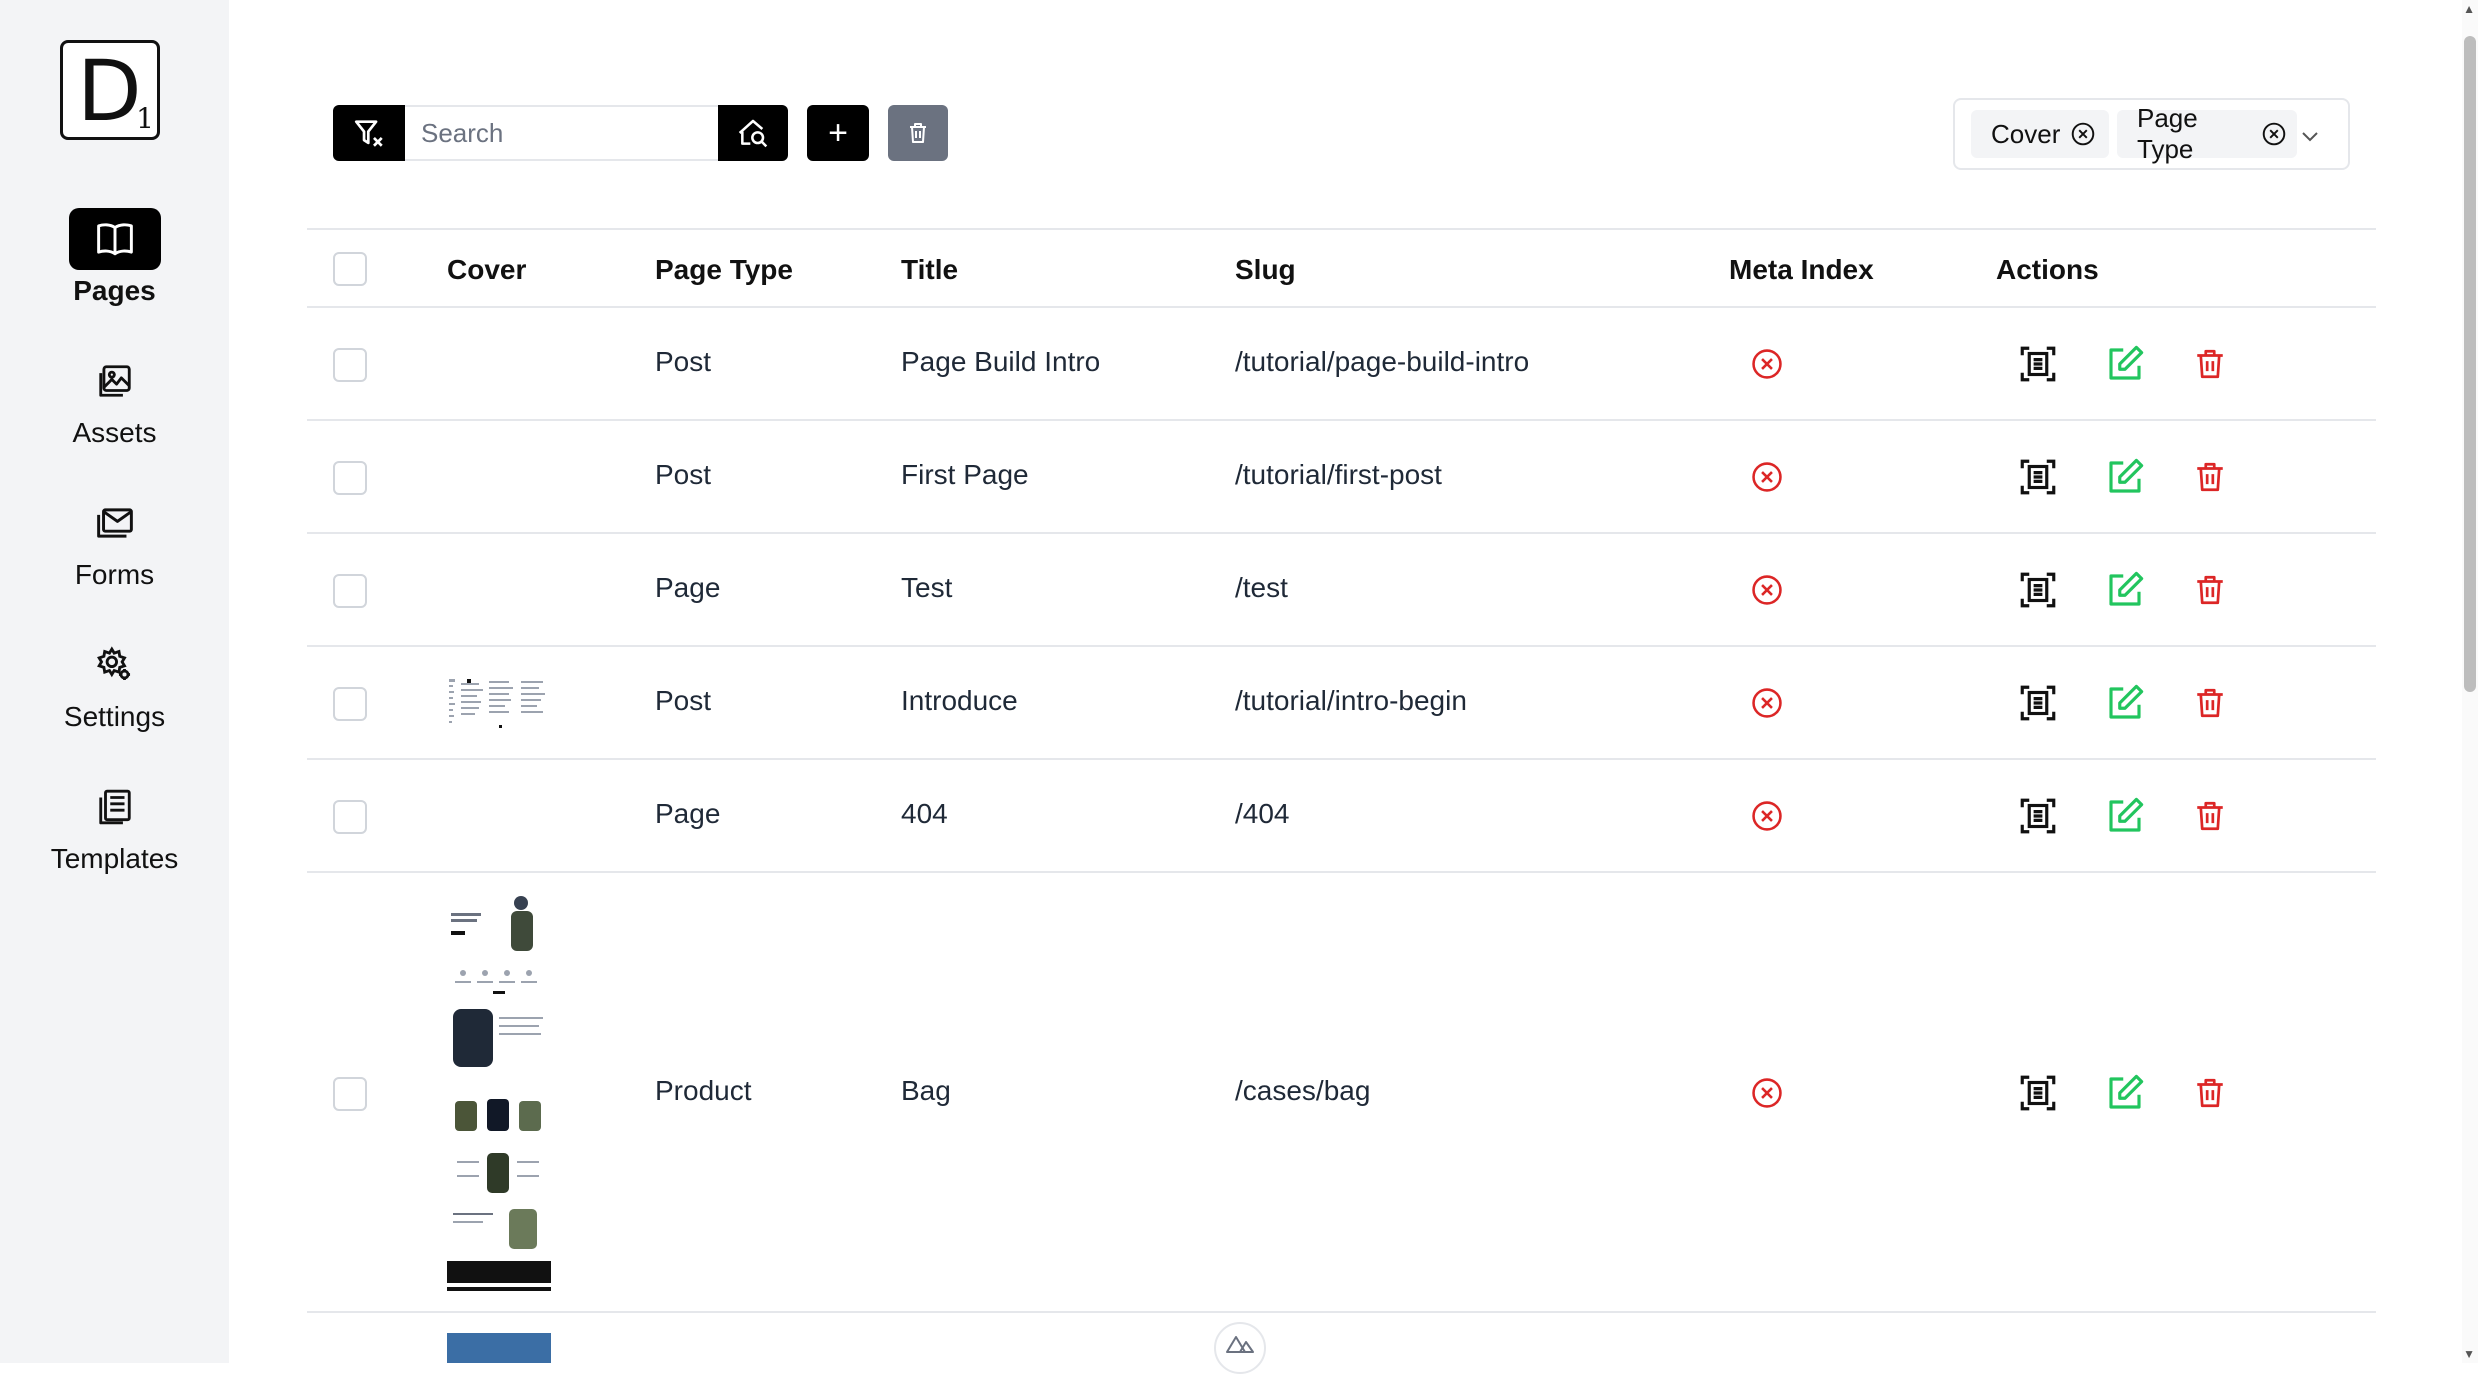 The image size is (2478, 1374). What do you see at coordinates (1351, 700) in the screenshot?
I see `cell-slug: /tutorial/intro-begin` at bounding box center [1351, 700].